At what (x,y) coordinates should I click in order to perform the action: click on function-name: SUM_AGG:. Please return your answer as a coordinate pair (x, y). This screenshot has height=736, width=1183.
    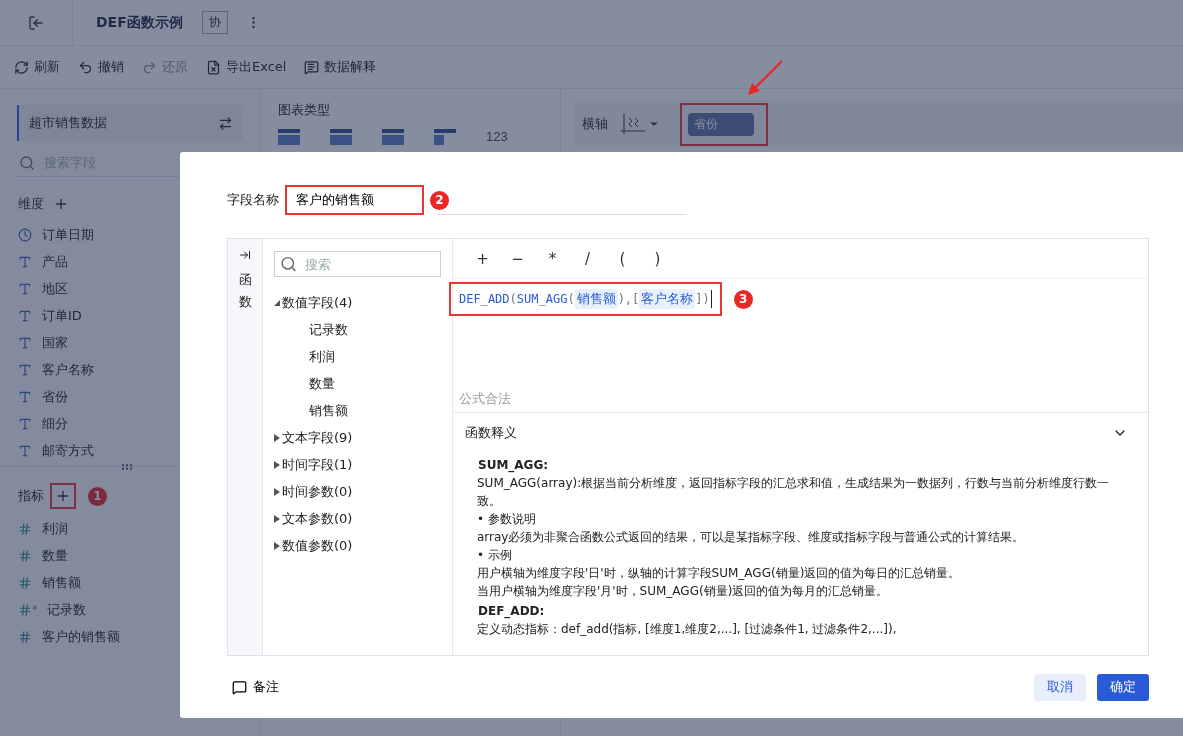
    Looking at the image, I should click on (514, 465).